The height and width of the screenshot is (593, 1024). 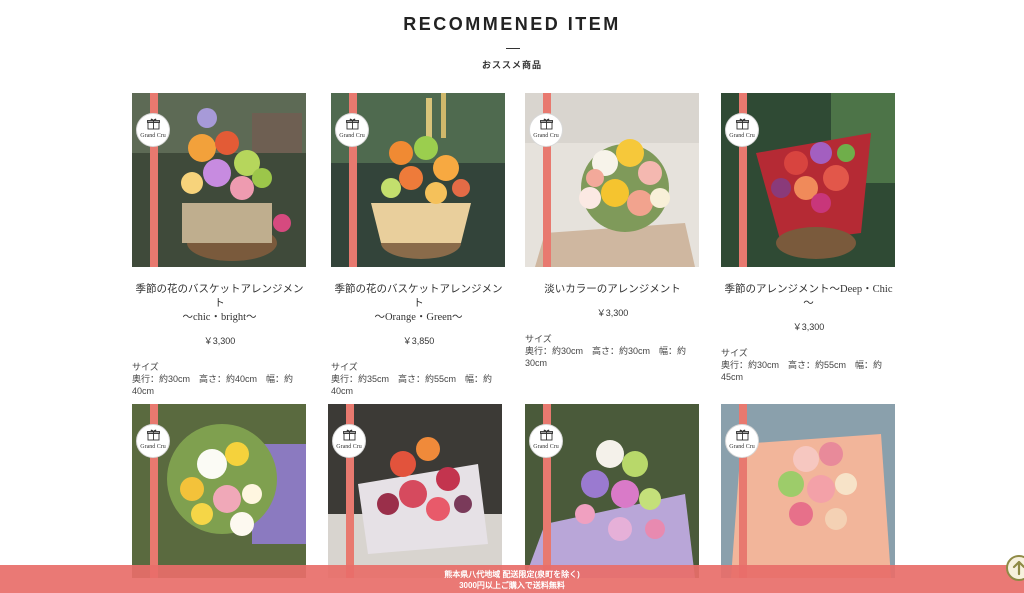 I want to click on title-divider, so click(x=513, y=48).